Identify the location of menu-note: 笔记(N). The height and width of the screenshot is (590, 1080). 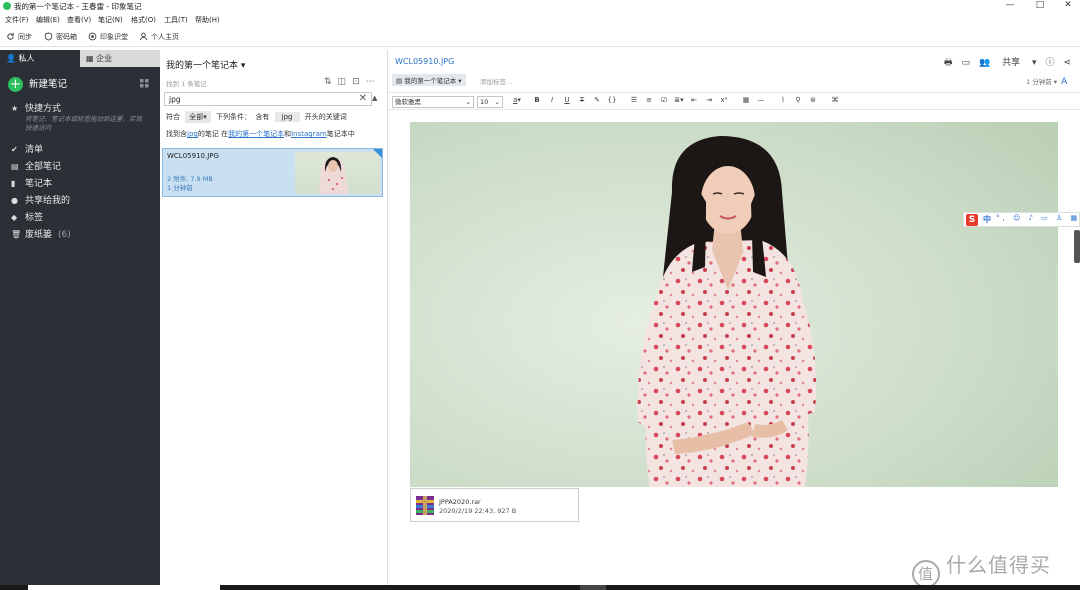
(110, 20).